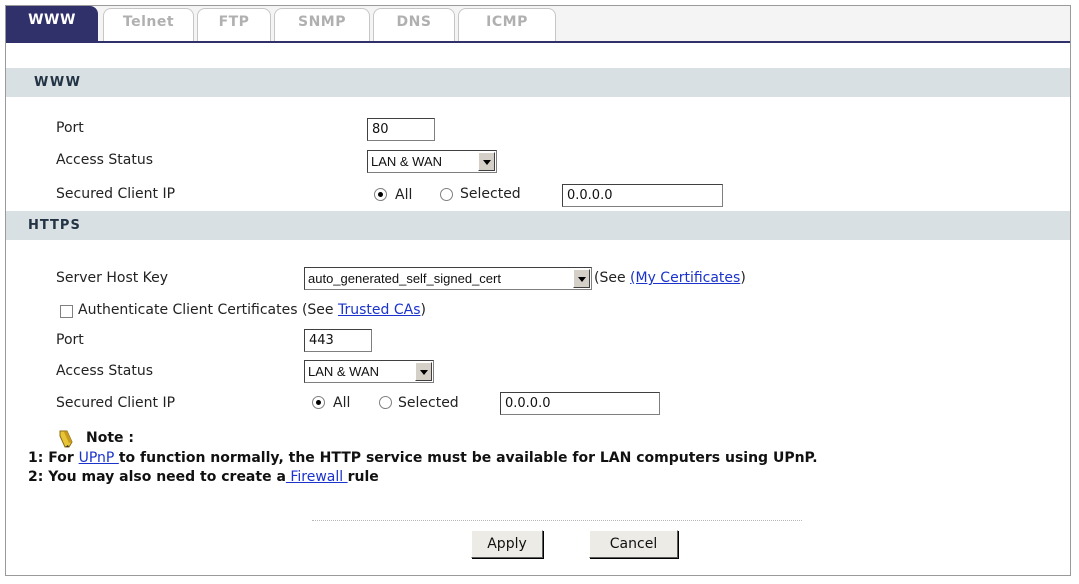 This screenshot has width=1079, height=584. What do you see at coordinates (148, 24) in the screenshot?
I see `tab-telnet: Telnet` at bounding box center [148, 24].